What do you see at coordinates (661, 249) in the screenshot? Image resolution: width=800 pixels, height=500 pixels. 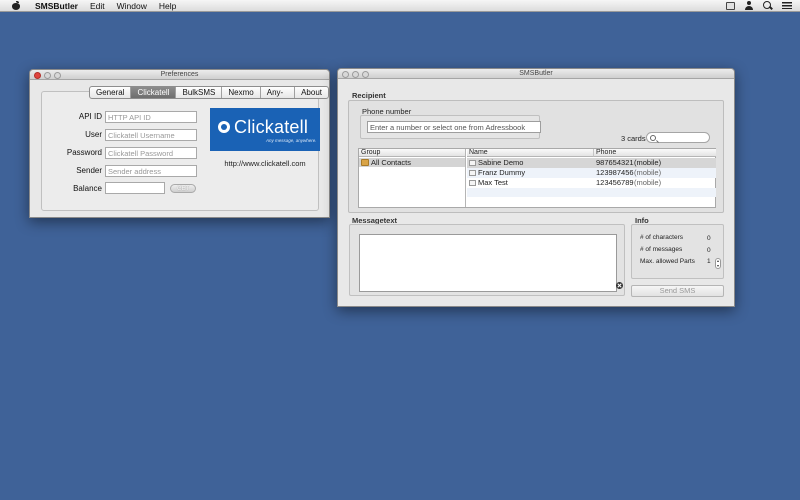 I see `messages-label: # of messages` at bounding box center [661, 249].